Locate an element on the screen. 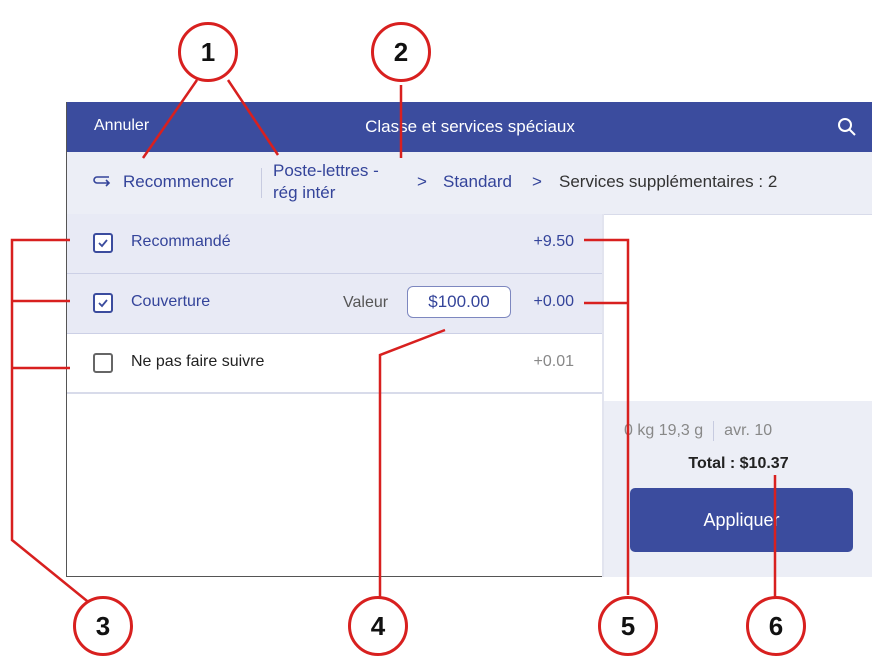 This screenshot has width=872, height=657. callout-3: 3 is located at coordinates (103, 626).